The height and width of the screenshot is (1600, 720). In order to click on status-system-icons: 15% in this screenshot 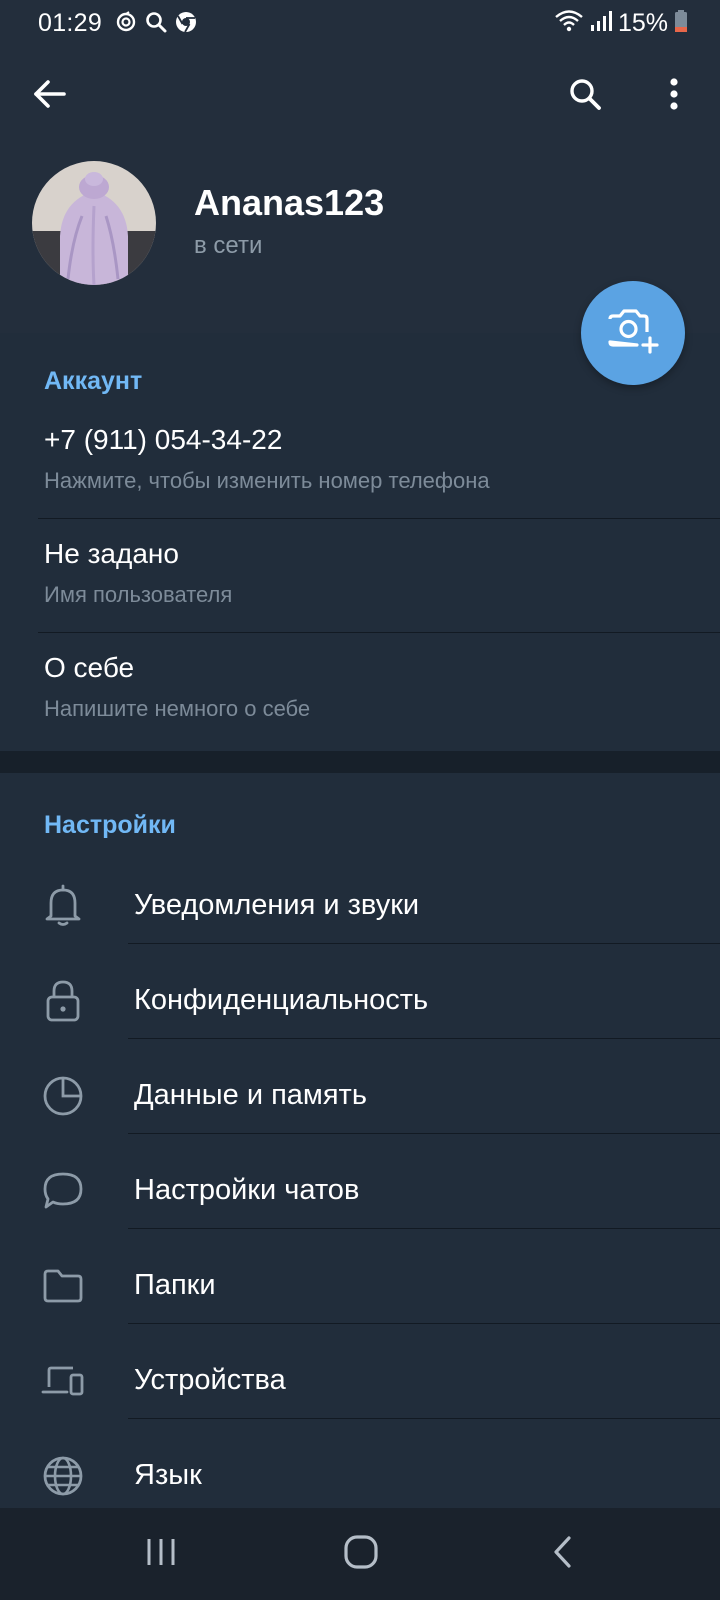, I will do `click(621, 23)`.